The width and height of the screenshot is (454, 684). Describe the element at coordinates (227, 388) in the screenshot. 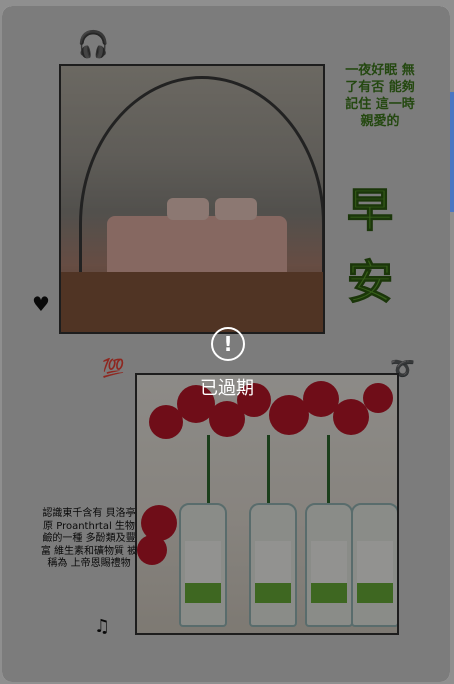

I see `expired-label: 已過期` at that location.